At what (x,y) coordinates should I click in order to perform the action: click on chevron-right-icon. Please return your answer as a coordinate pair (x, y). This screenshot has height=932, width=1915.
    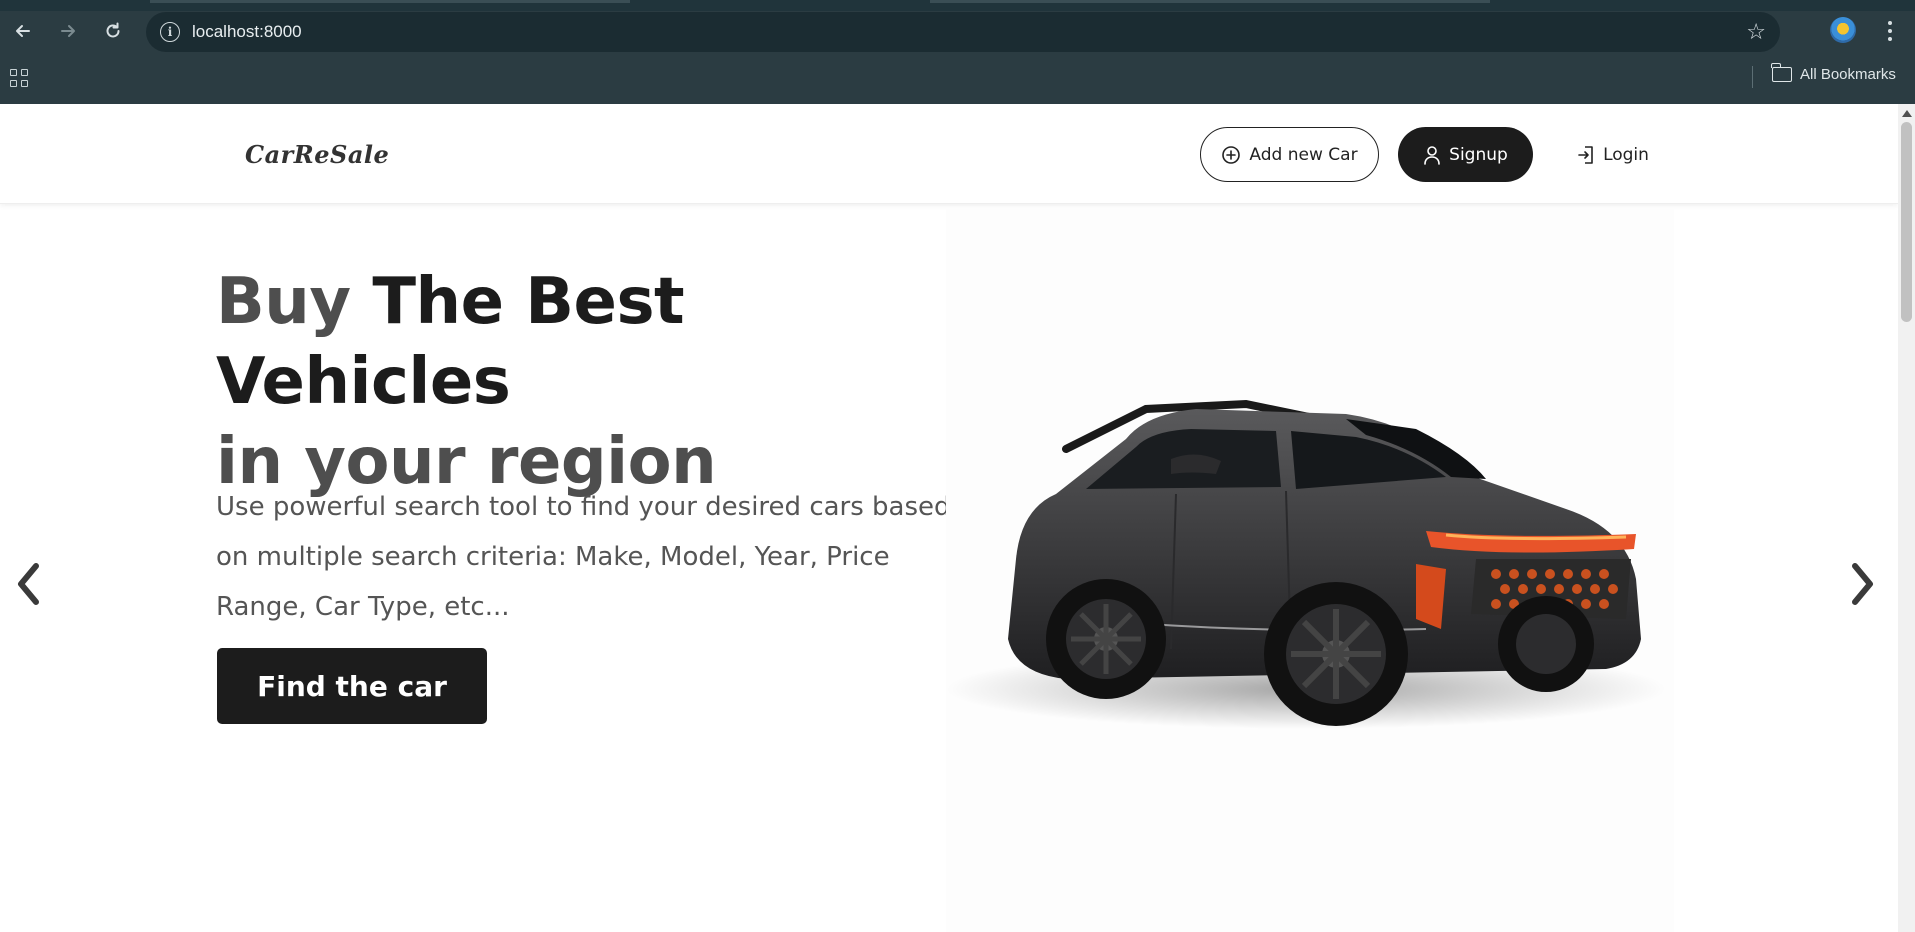
    Looking at the image, I should click on (1862, 584).